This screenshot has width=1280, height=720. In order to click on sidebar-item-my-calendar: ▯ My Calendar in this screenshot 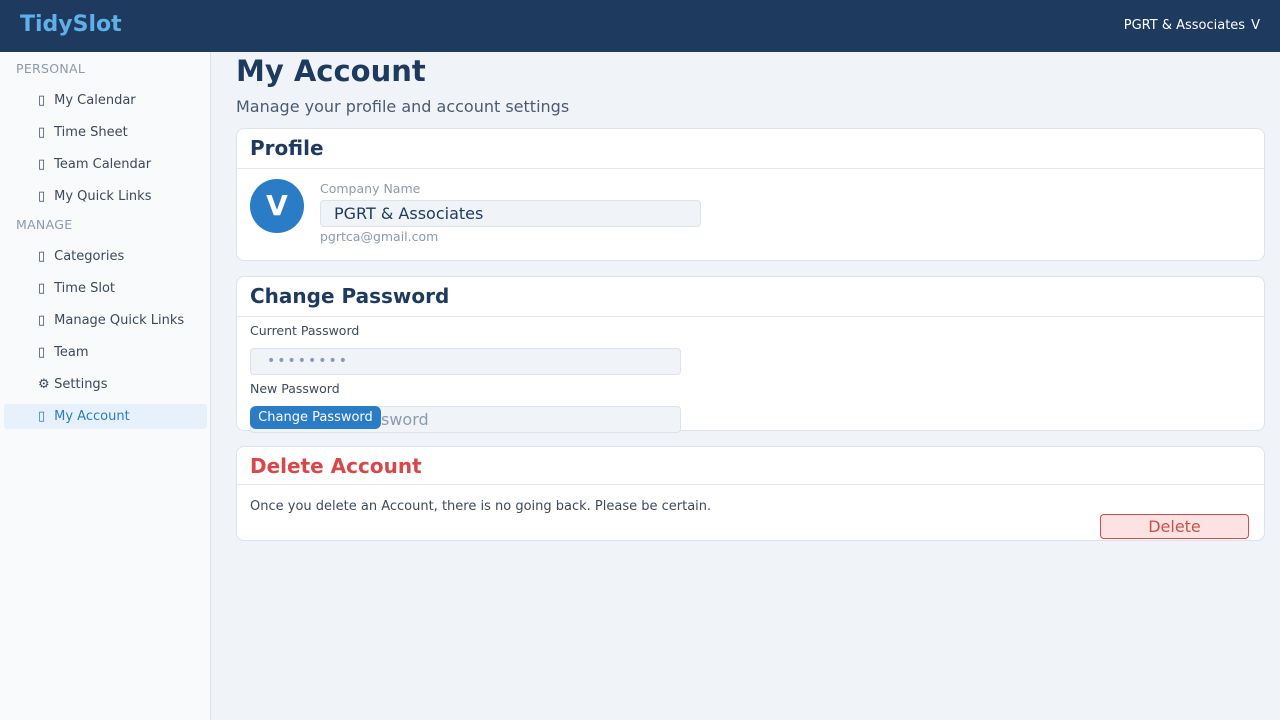, I will do `click(105, 100)`.